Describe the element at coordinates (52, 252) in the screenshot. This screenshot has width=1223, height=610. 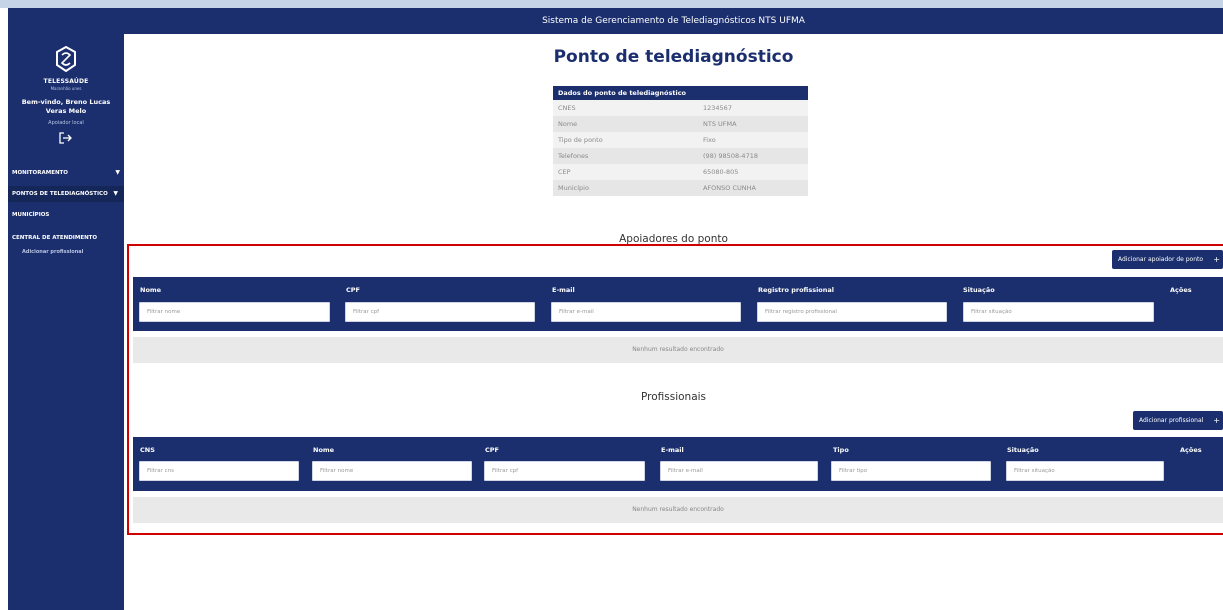
I see `sidebar-subitem-adicionar: Adicionar profissional` at that location.